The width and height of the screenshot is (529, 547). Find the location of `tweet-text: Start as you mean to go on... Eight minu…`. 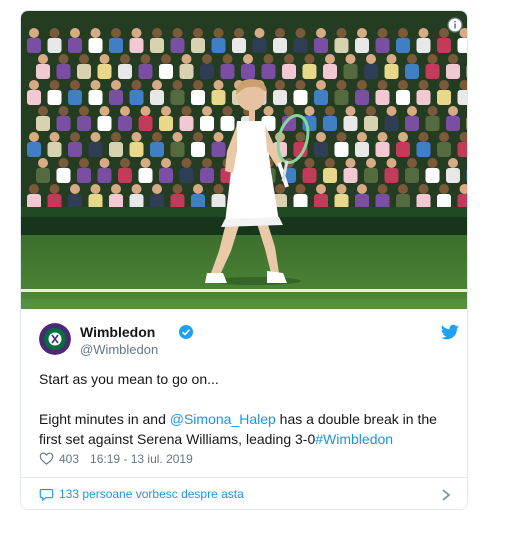

tweet-text: Start as you mean to go on... Eight minu… is located at coordinates (249, 409).